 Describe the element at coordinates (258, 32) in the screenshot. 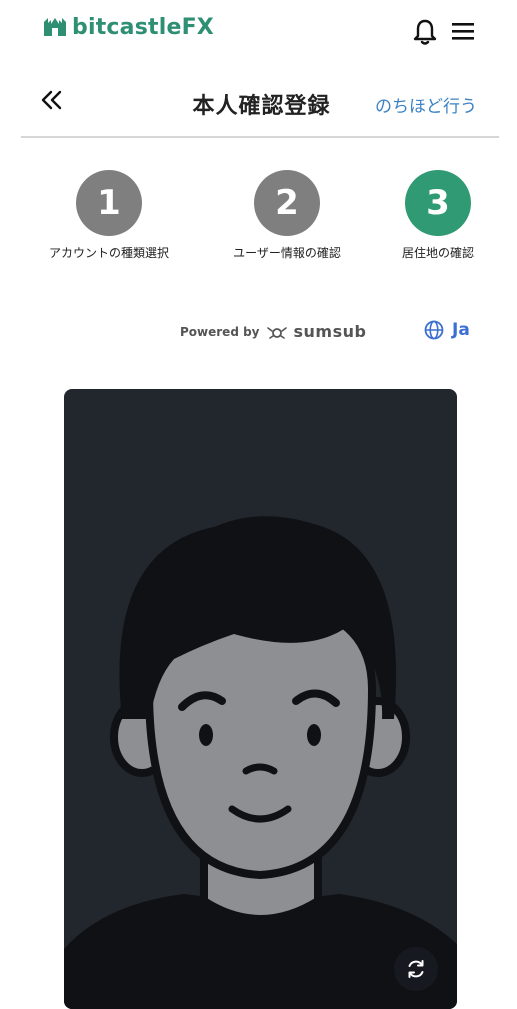

I see `top-header: bitcastleFX` at that location.